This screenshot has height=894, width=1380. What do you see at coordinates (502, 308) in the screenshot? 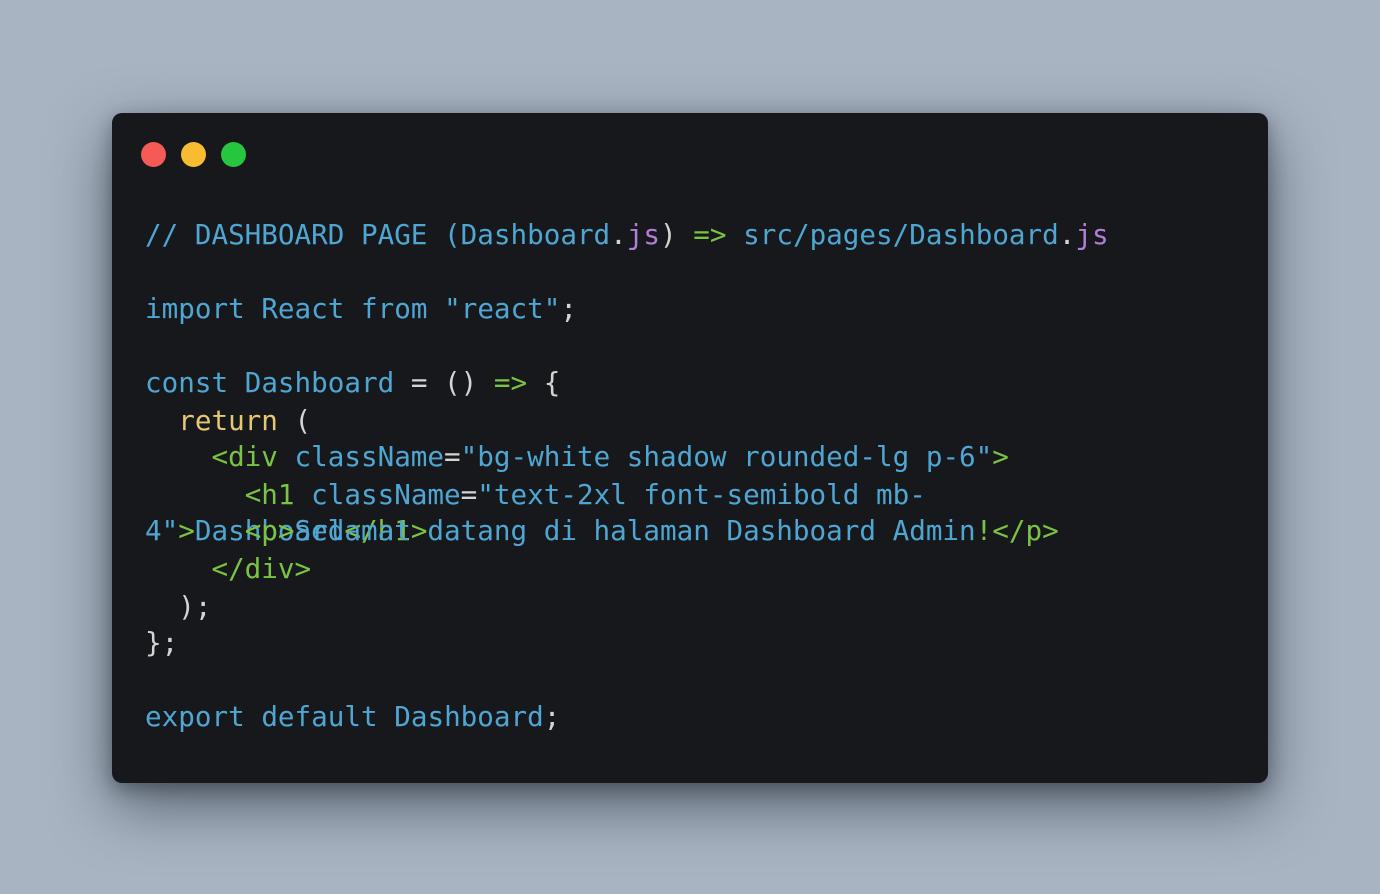
I see `code-token: "react"` at bounding box center [502, 308].